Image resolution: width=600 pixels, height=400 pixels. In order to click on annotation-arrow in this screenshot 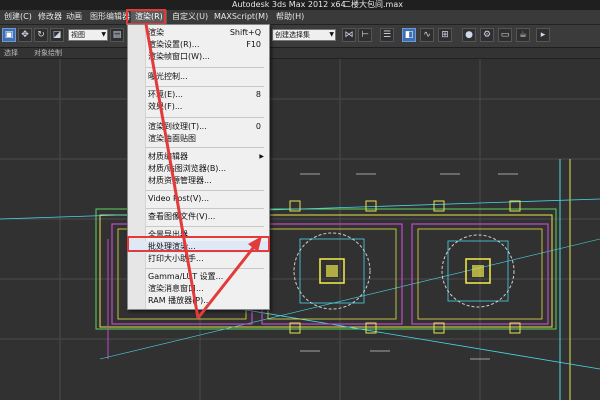, I will do `click(203, 171)`.